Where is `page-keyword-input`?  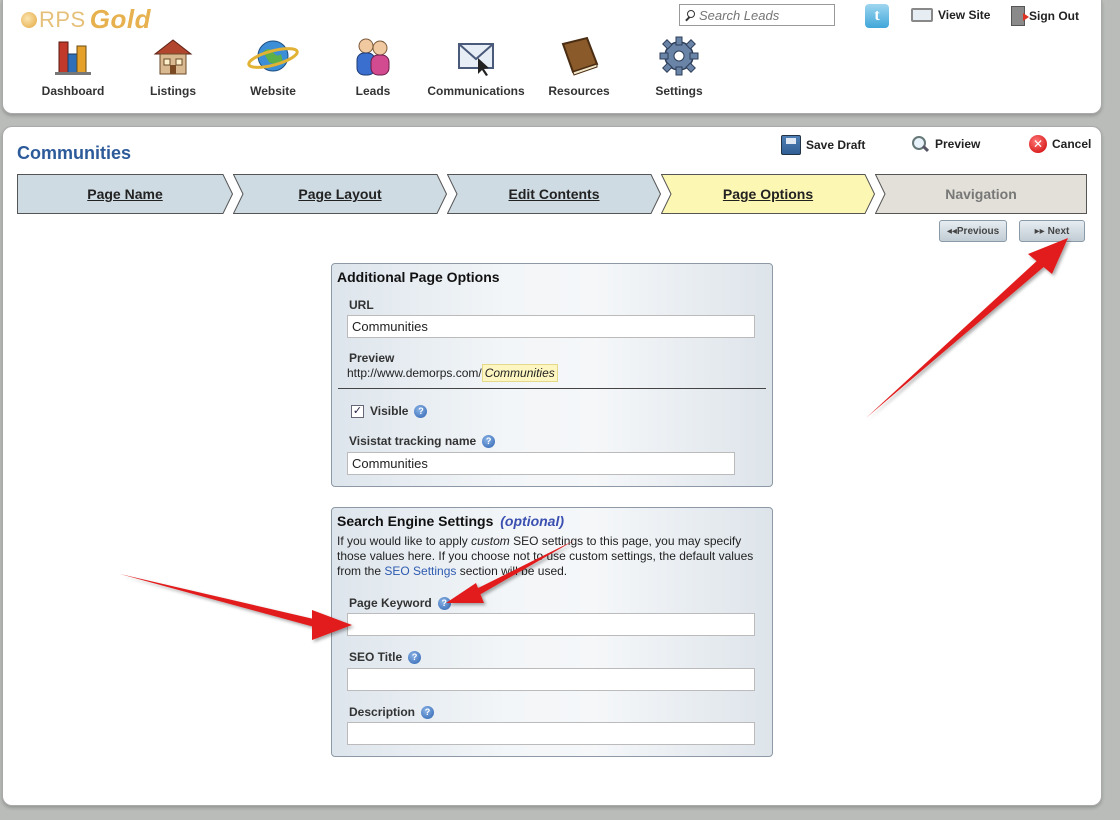
page-keyword-input is located at coordinates (551, 624).